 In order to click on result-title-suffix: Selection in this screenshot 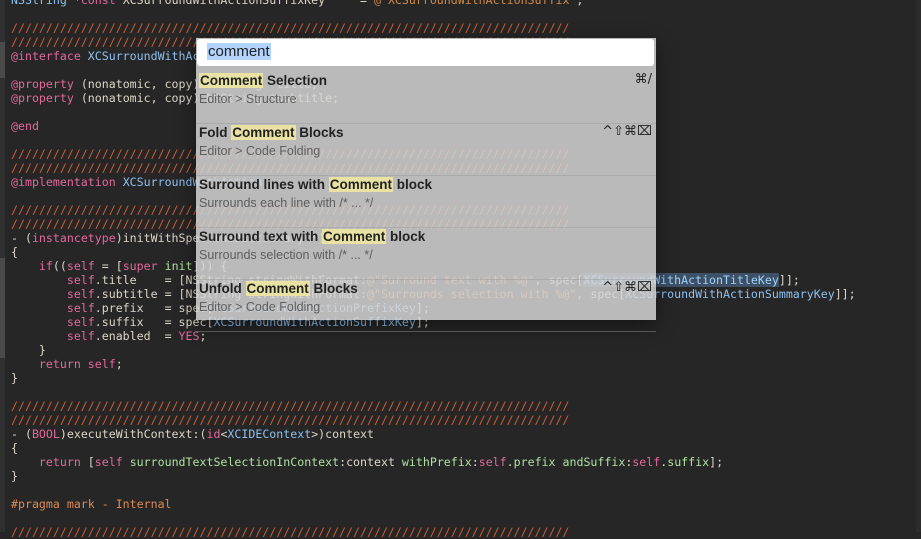, I will do `click(295, 80)`.